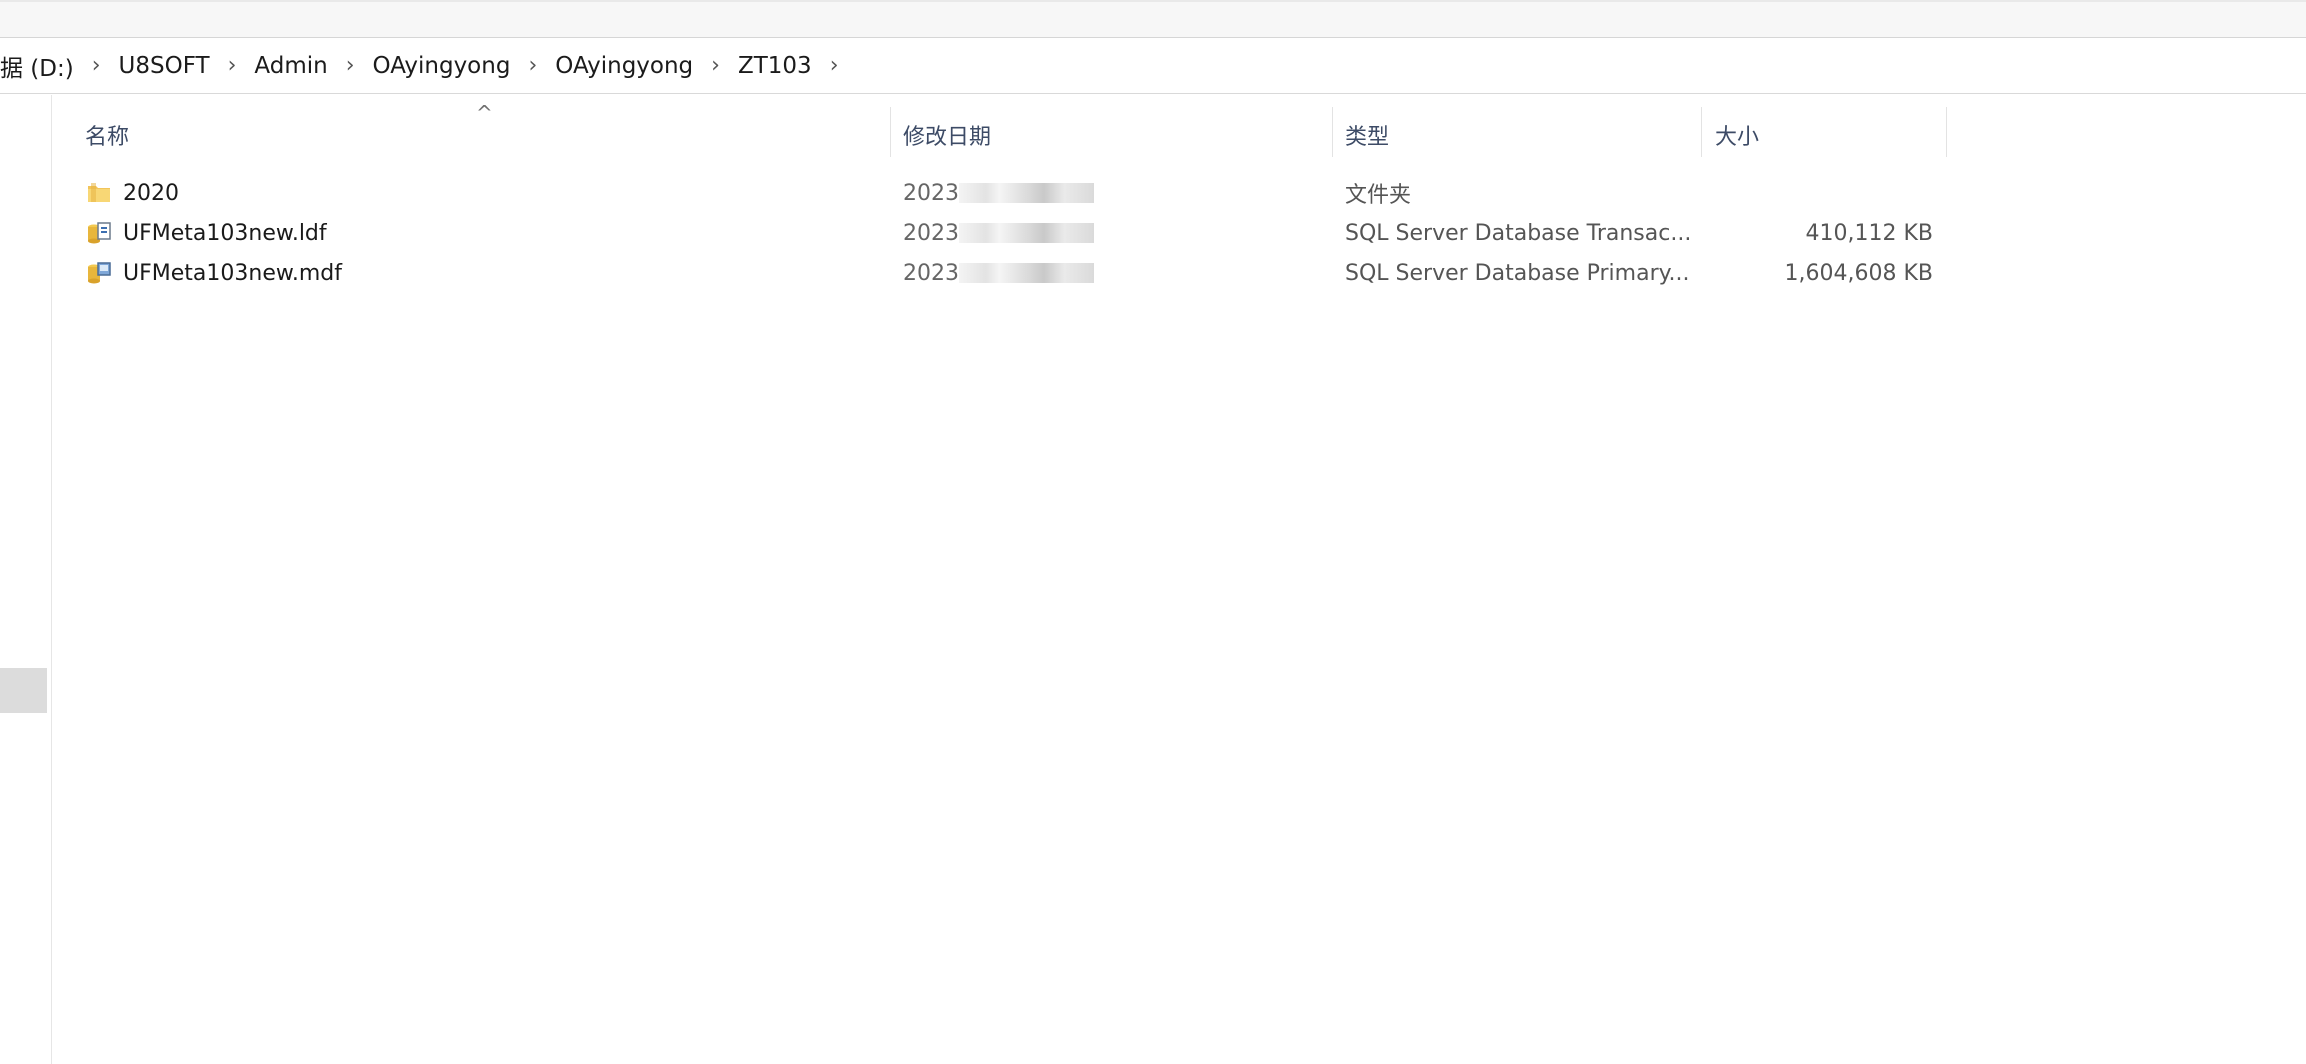 The height and width of the screenshot is (1064, 2306). What do you see at coordinates (947, 137) in the screenshot?
I see `column-header-date-label: 修改日期` at bounding box center [947, 137].